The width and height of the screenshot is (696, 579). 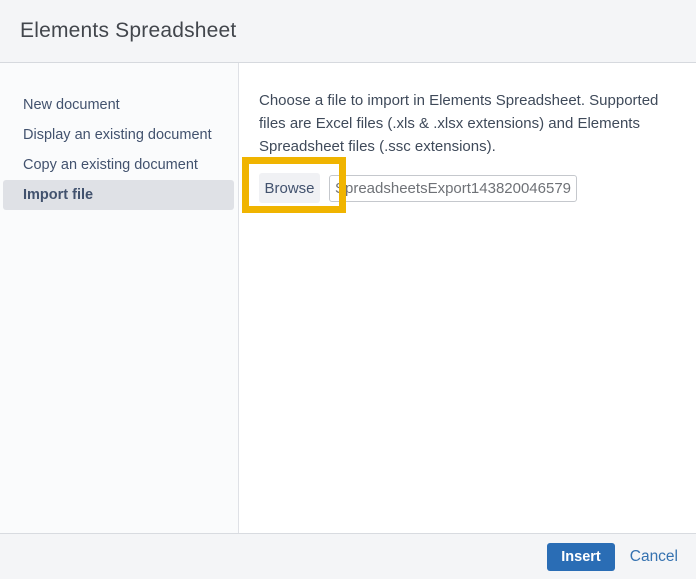 I want to click on sidebar-item-import-file: Import file, so click(x=118, y=195).